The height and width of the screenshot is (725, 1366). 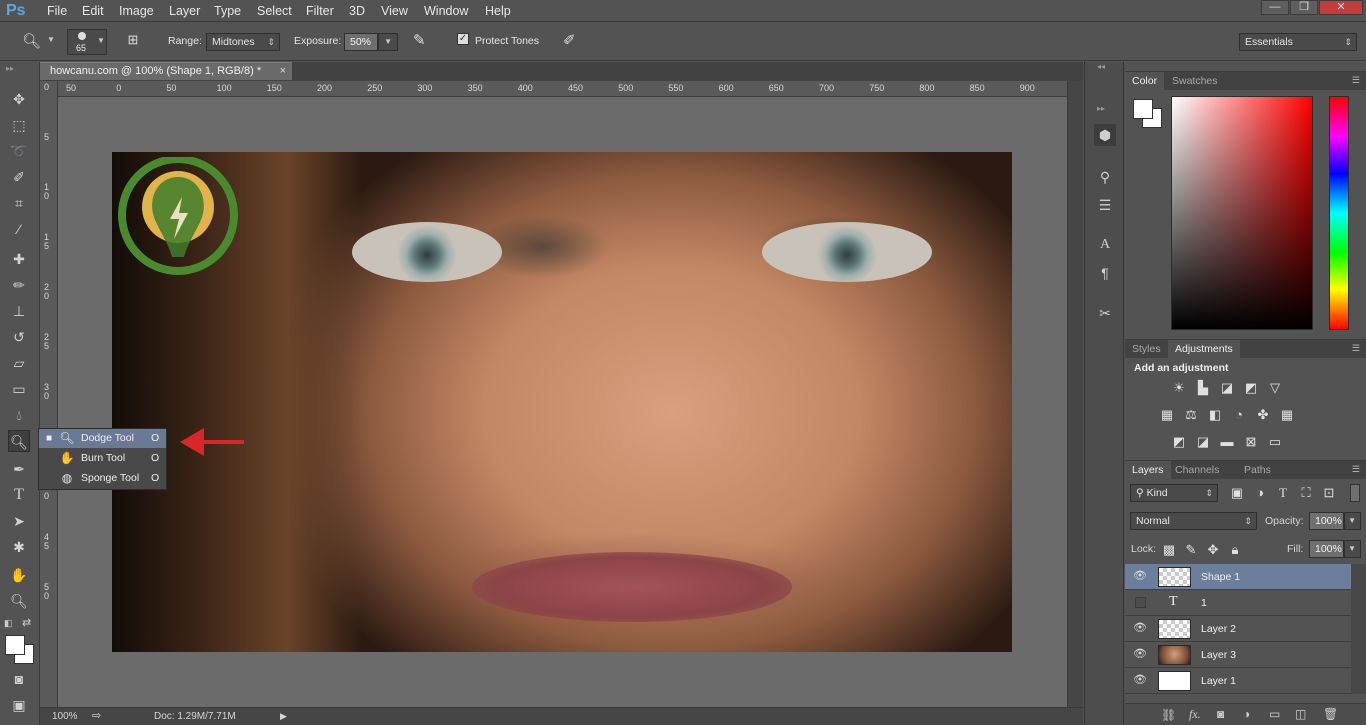 What do you see at coordinates (1195, 81) in the screenshot?
I see `tab-swatches: Swatches` at bounding box center [1195, 81].